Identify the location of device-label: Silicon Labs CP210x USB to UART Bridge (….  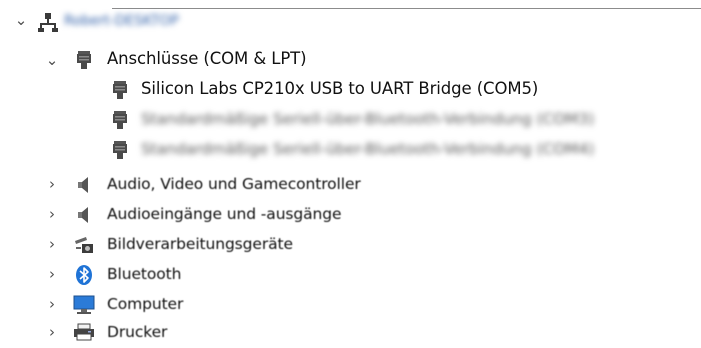
(340, 88).